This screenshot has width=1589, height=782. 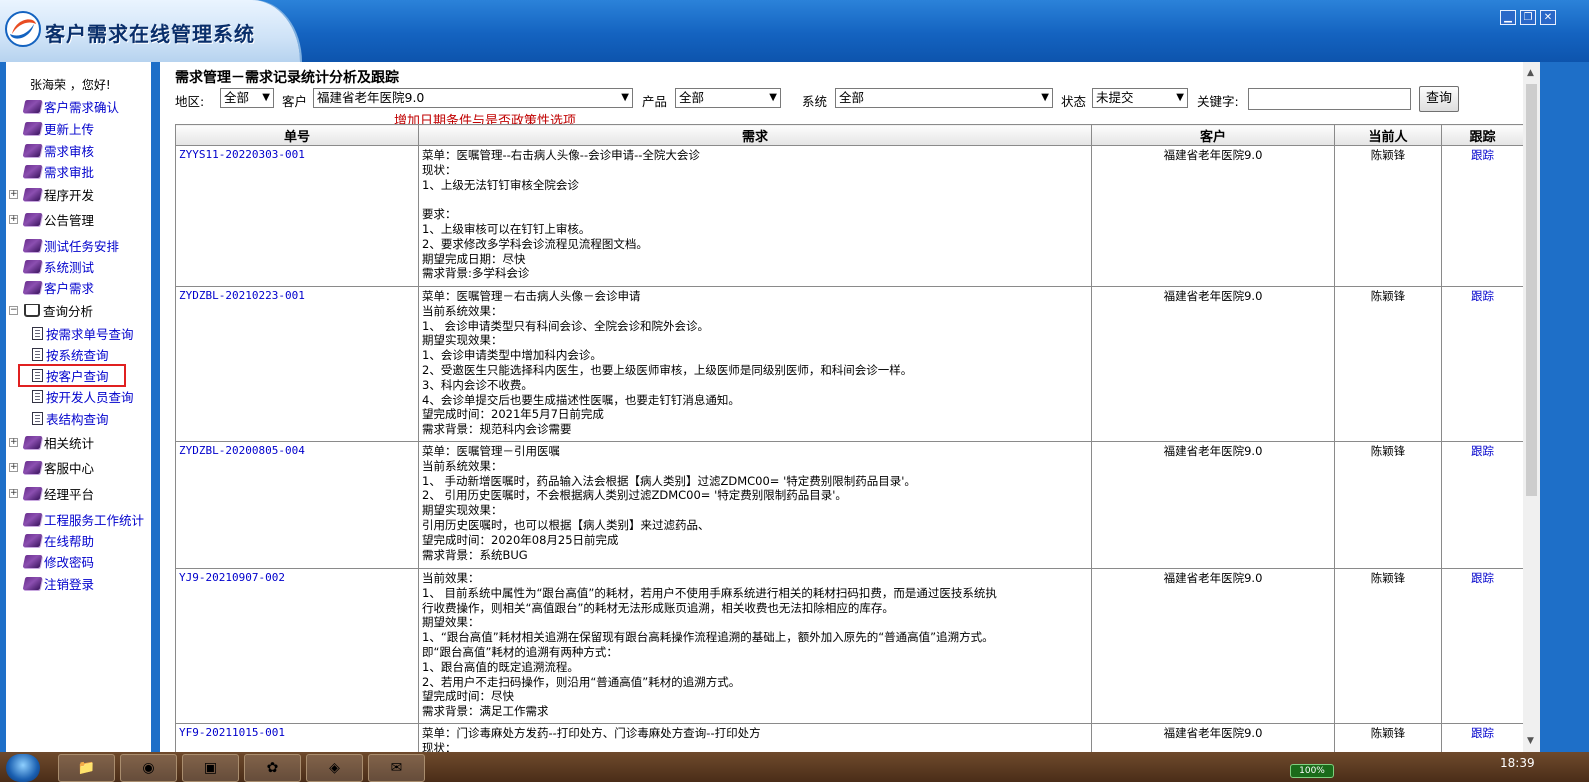 What do you see at coordinates (439, 214) in the screenshot?
I see `requirement-line: 要求：` at bounding box center [439, 214].